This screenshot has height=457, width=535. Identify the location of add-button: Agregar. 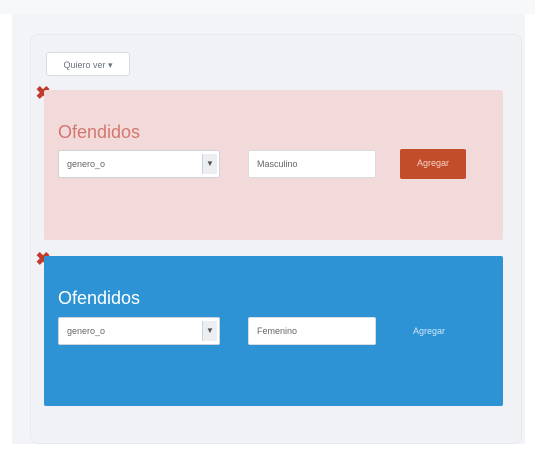
(433, 164).